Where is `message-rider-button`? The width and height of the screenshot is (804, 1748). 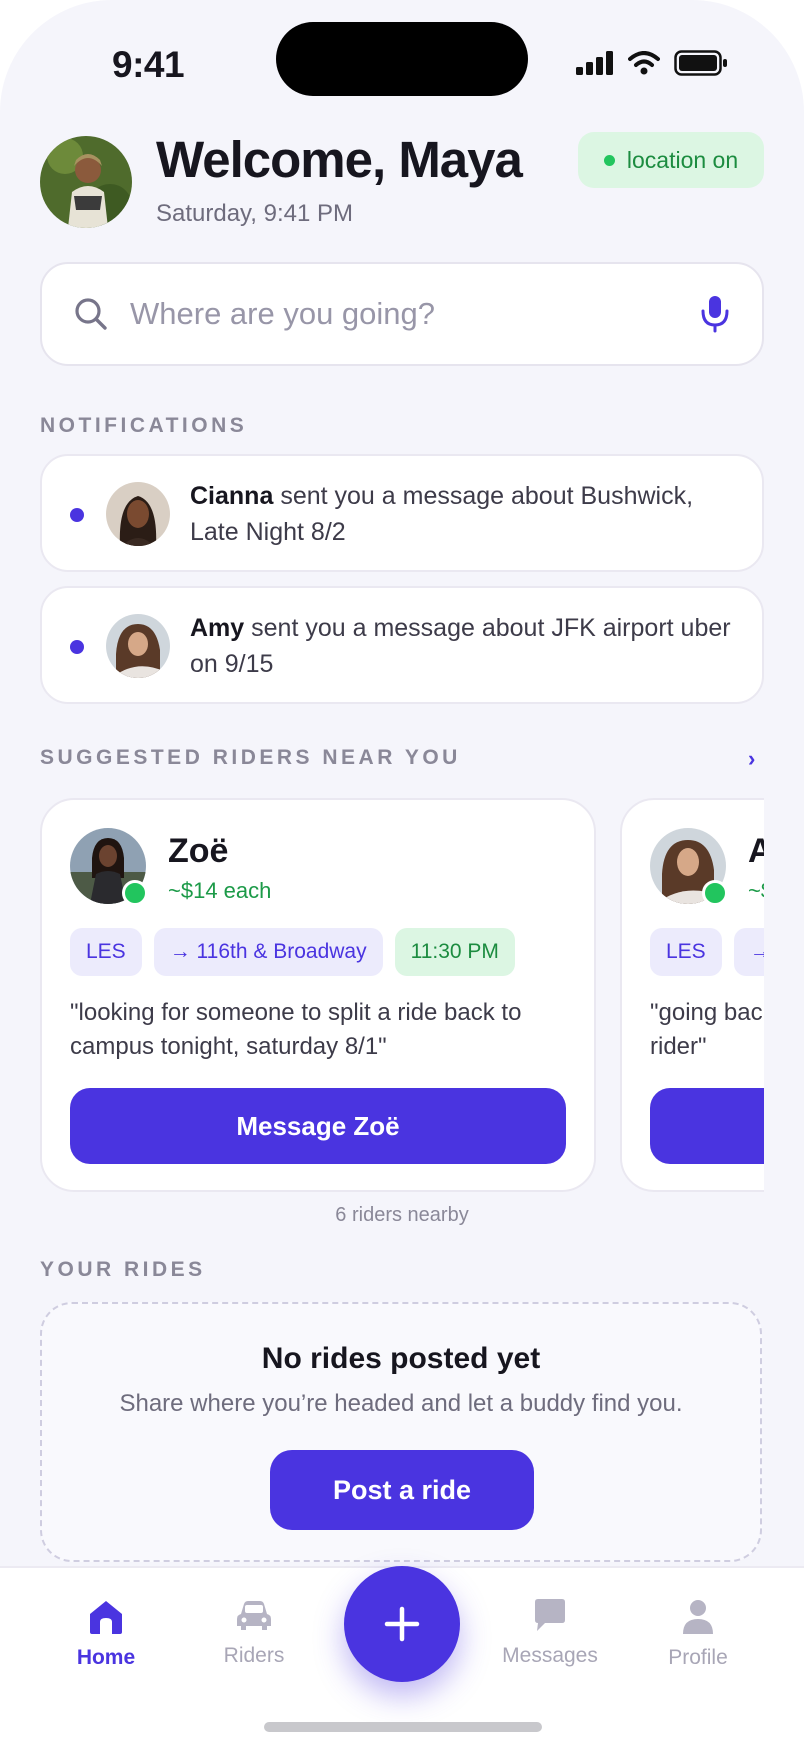
message-rider-button is located at coordinates (707, 1126).